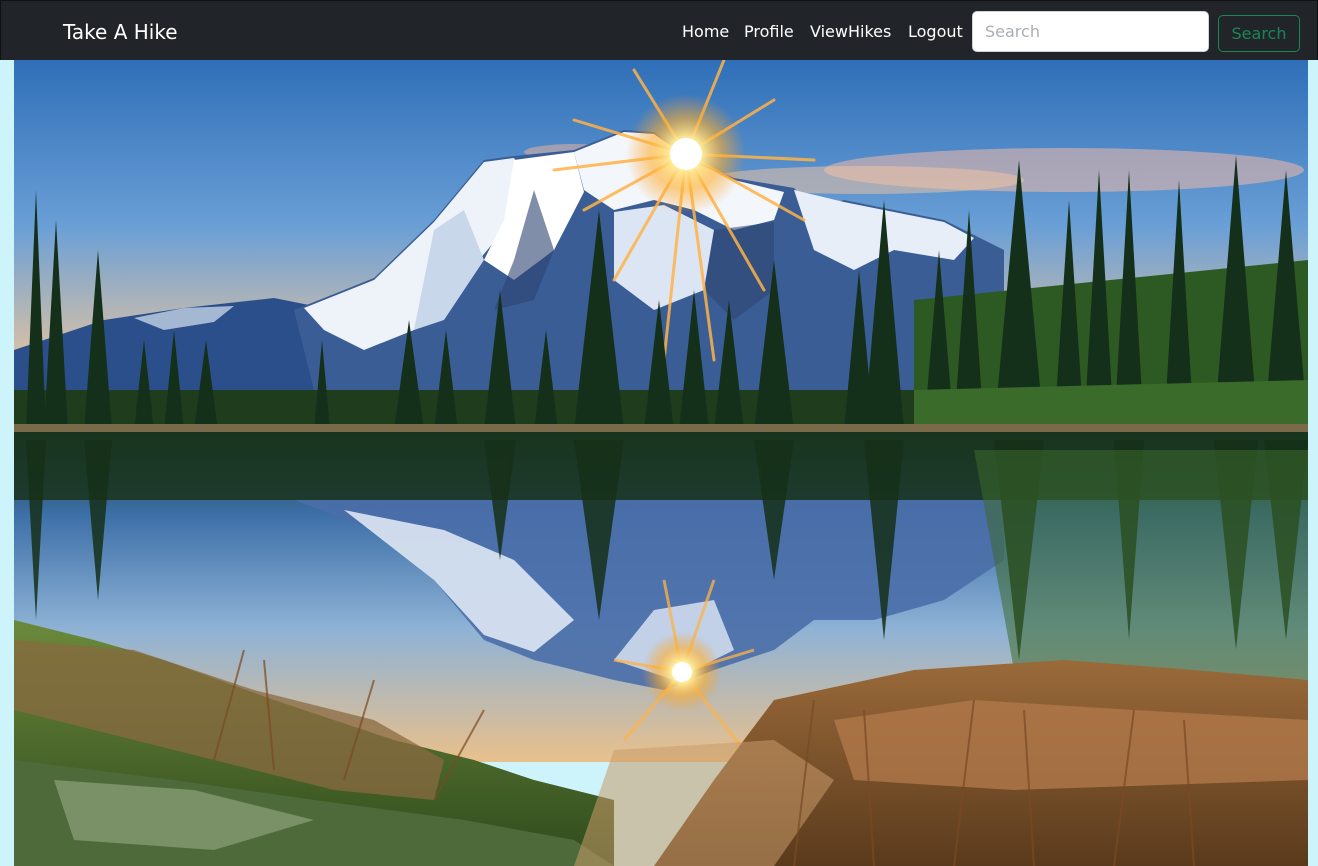 This screenshot has height=866, width=1318. I want to click on search-button: Search, so click(1259, 33).